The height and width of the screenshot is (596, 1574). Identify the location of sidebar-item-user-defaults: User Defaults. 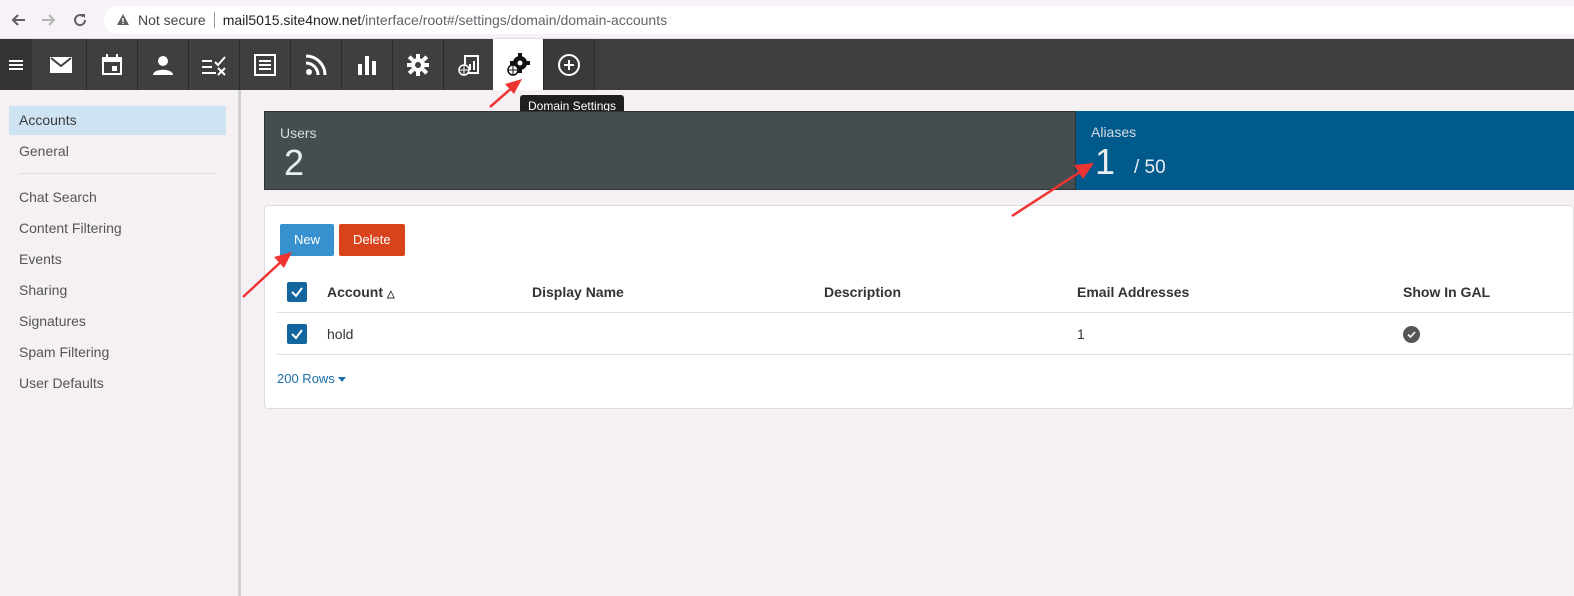
(117, 383).